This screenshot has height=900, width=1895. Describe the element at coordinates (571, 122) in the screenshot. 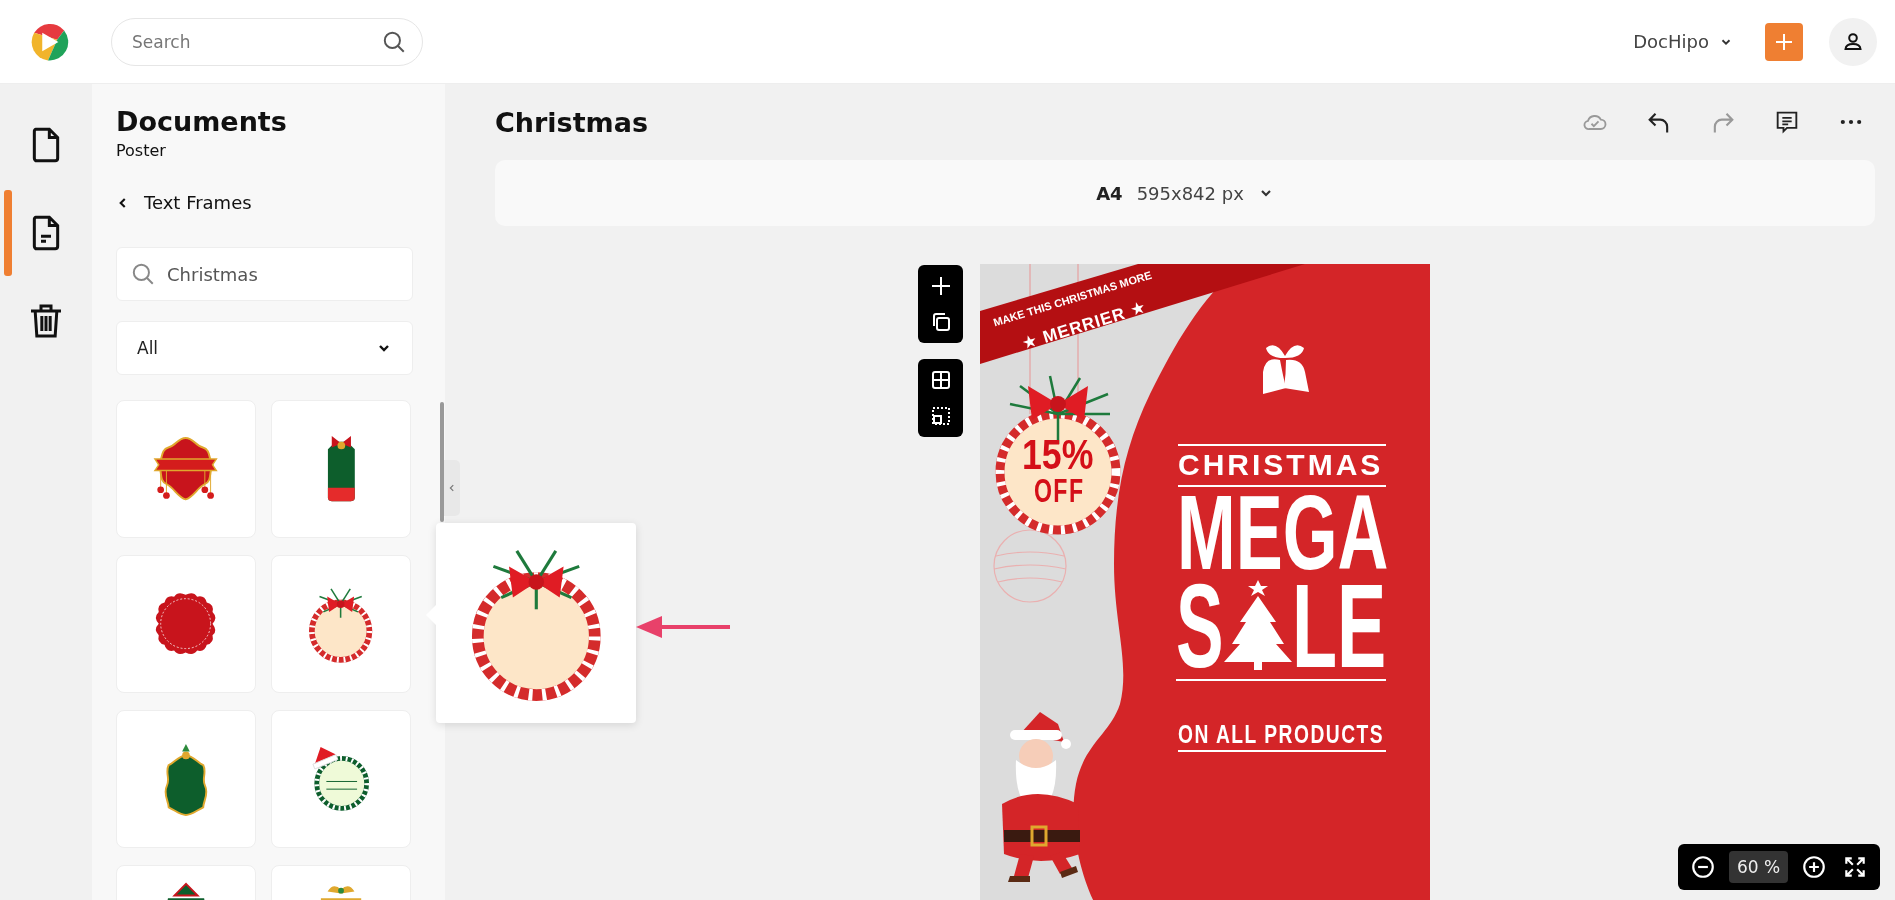

I see `document-title: Christmas` at that location.